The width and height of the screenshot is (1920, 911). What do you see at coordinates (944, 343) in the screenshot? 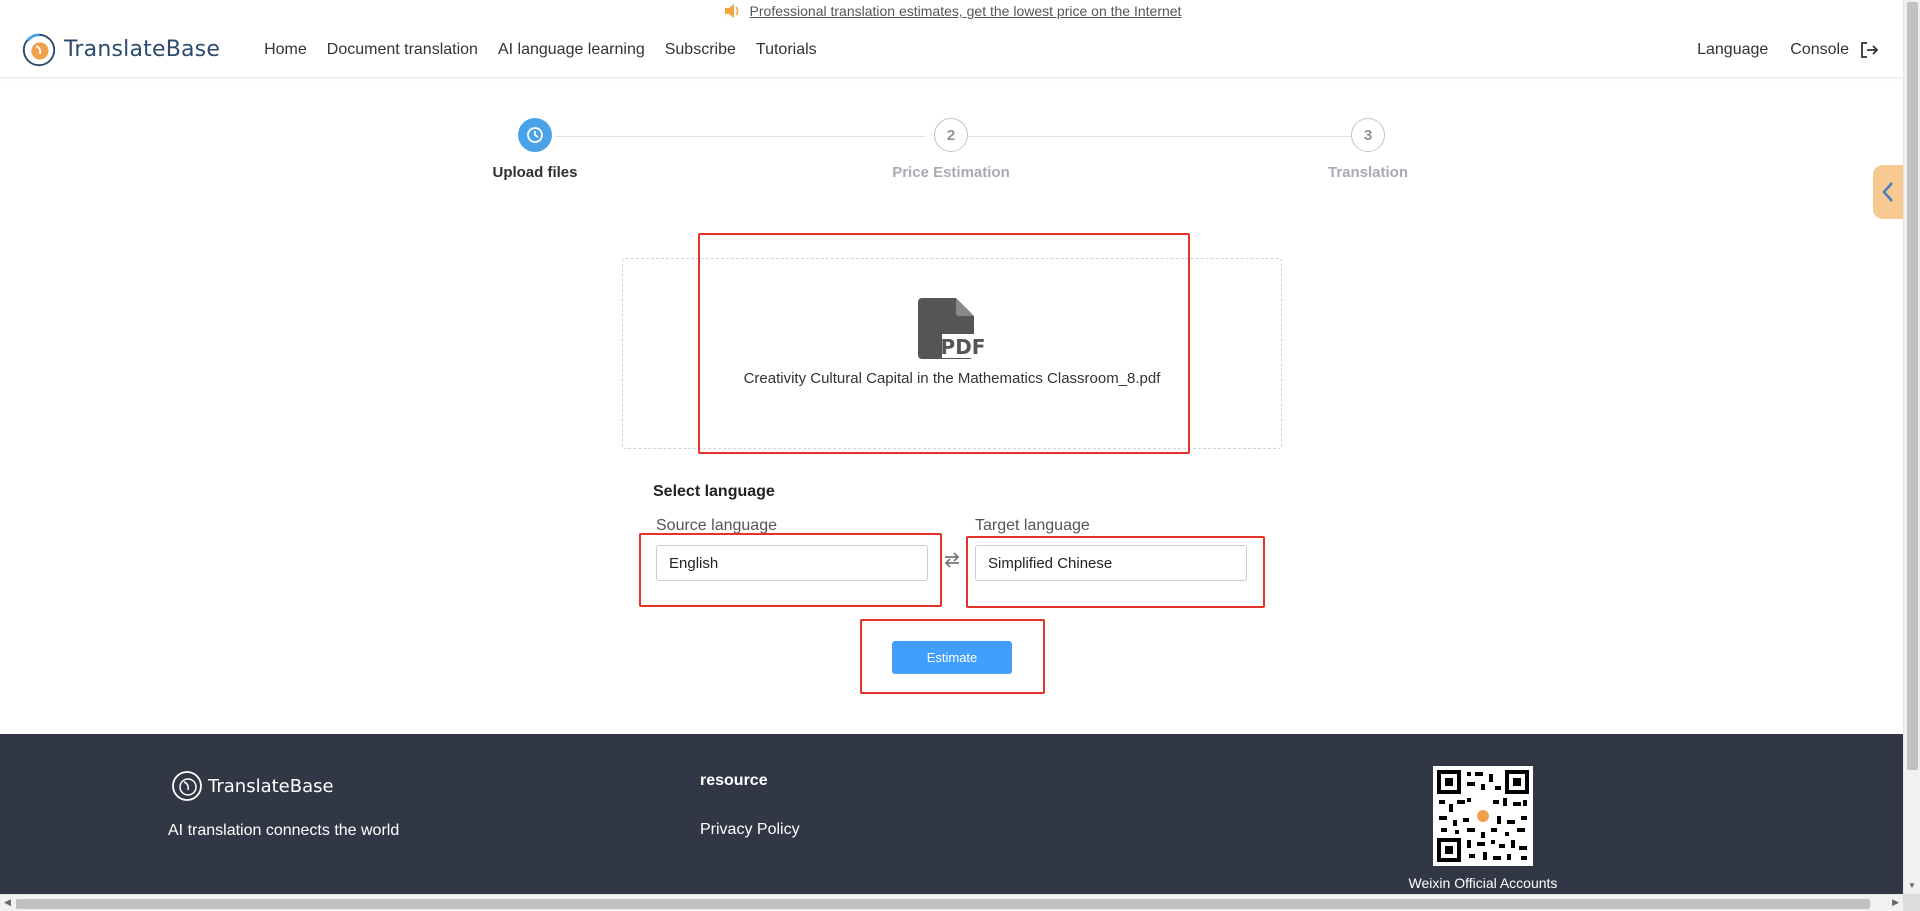
I see `annotation-box-upload` at bounding box center [944, 343].